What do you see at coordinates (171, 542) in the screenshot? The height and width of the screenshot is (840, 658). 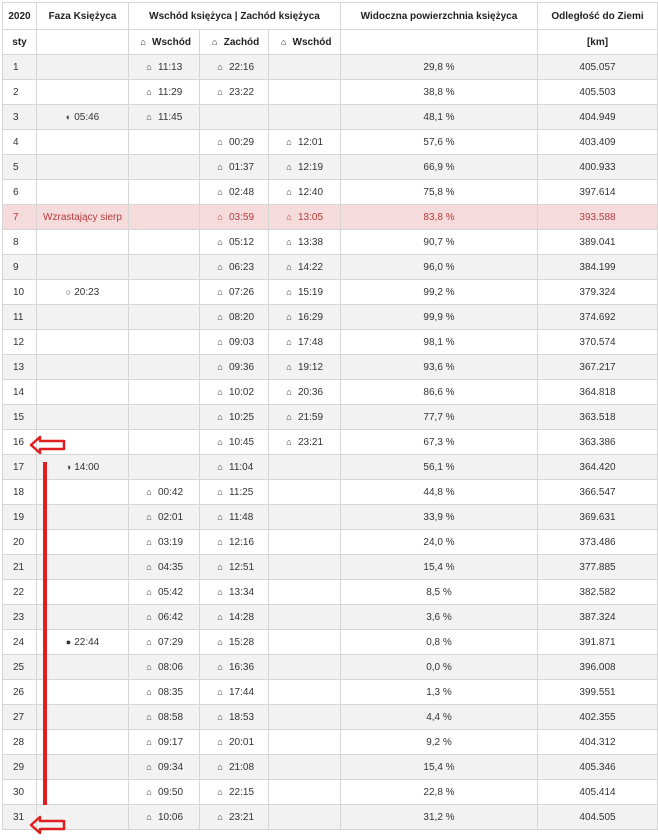 I see `moonrise-time: 03:19` at bounding box center [171, 542].